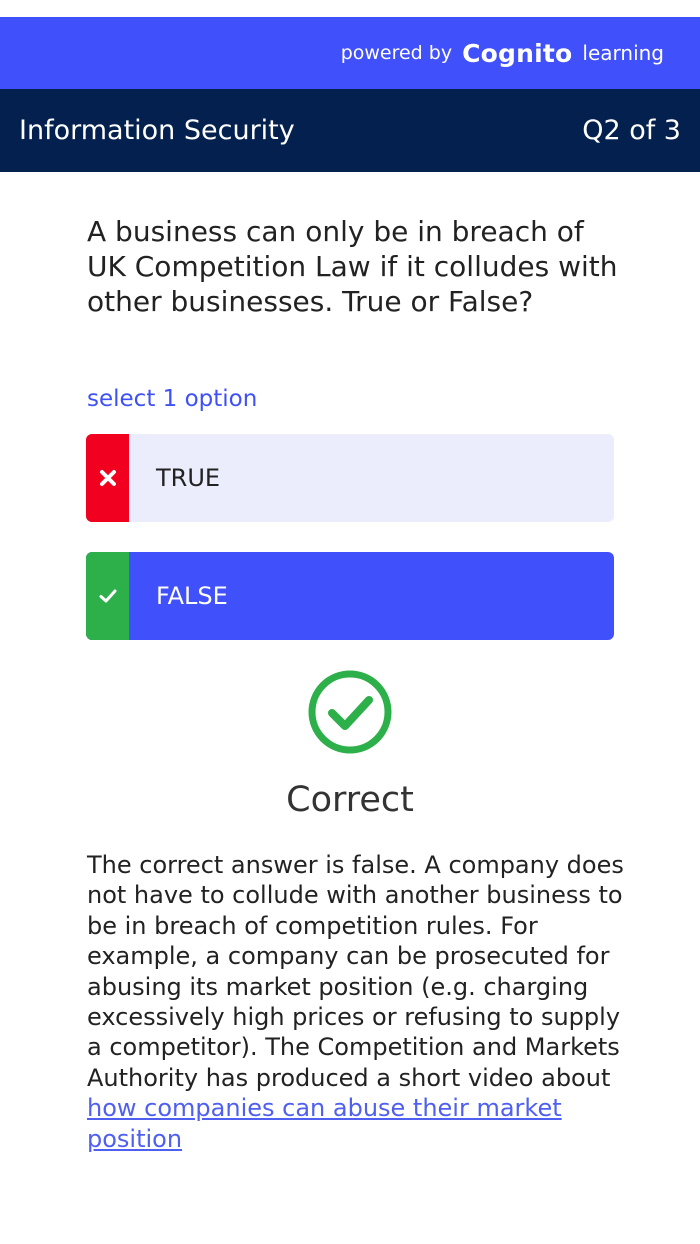 The width and height of the screenshot is (700, 1244). I want to click on check-circle-icon, so click(350, 712).